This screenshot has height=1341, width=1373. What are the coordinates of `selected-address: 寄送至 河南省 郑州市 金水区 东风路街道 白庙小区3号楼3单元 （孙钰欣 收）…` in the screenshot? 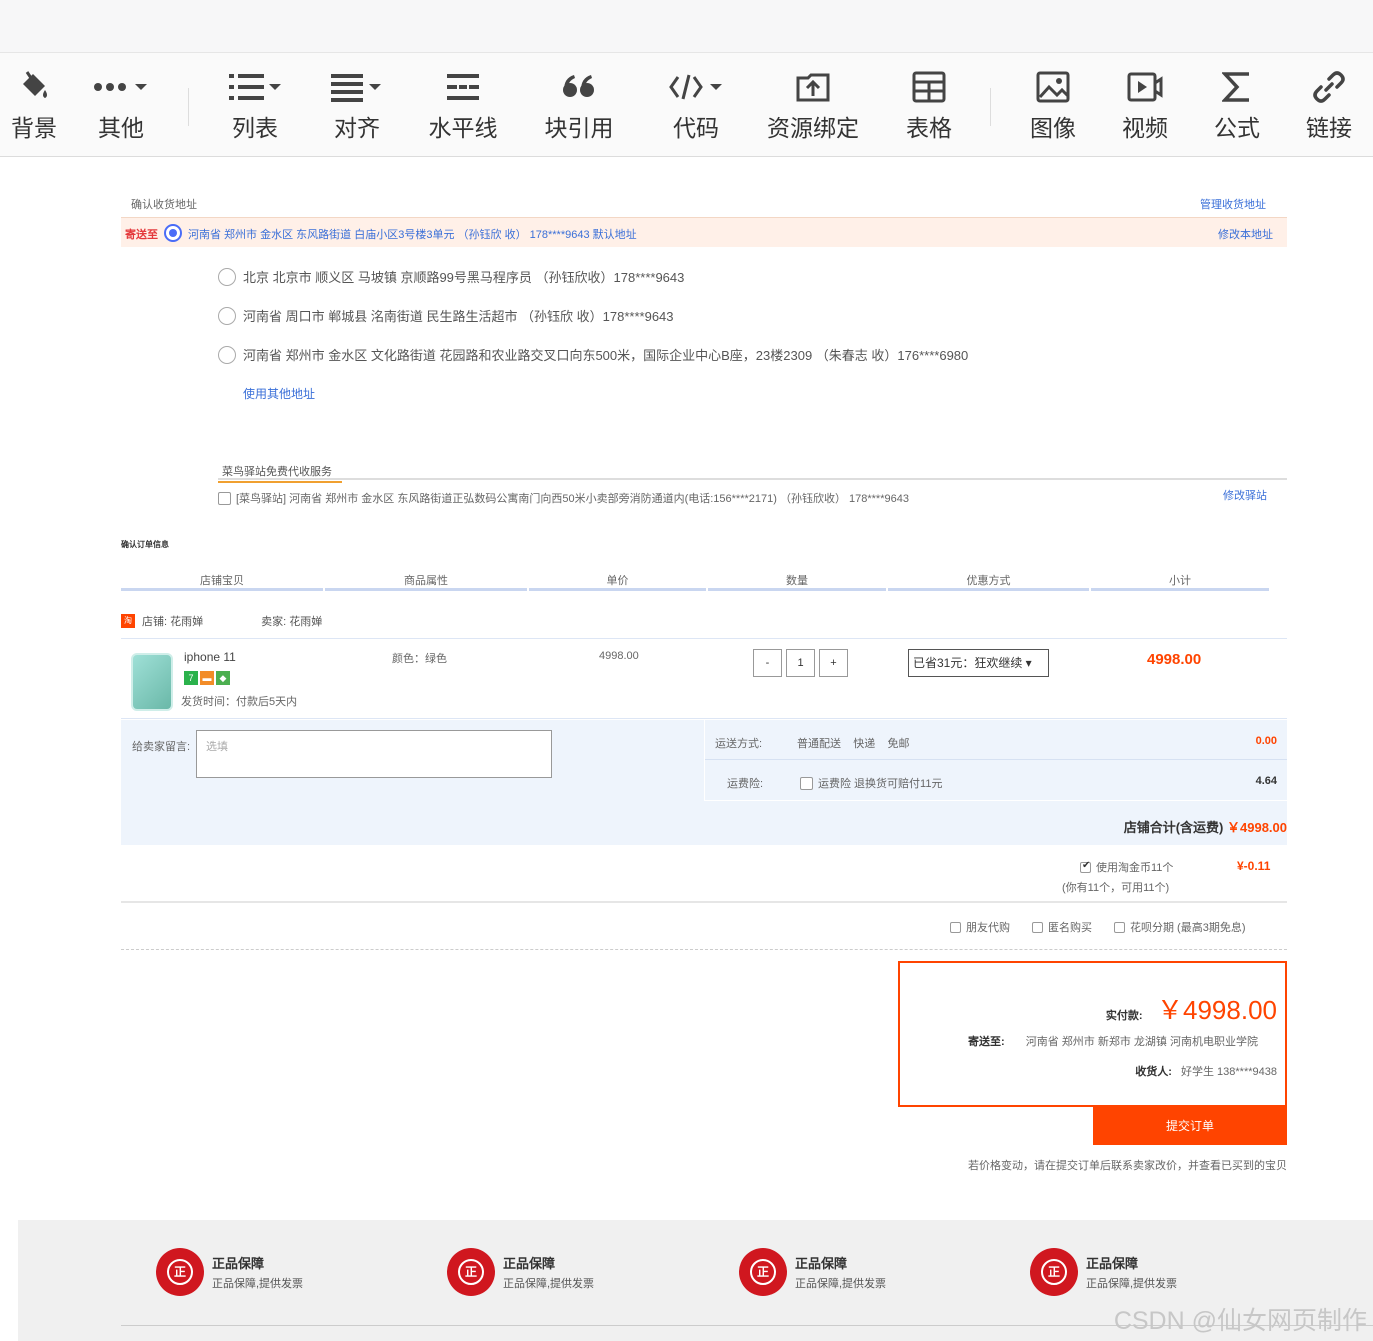 It's located at (704, 232).